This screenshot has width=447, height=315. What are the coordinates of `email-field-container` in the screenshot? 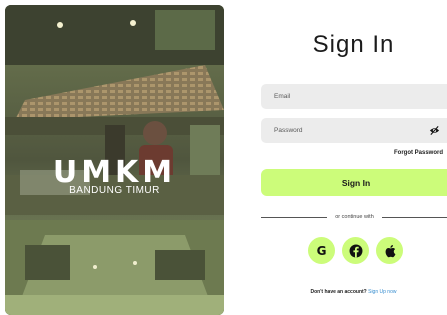 It's located at (354, 96).